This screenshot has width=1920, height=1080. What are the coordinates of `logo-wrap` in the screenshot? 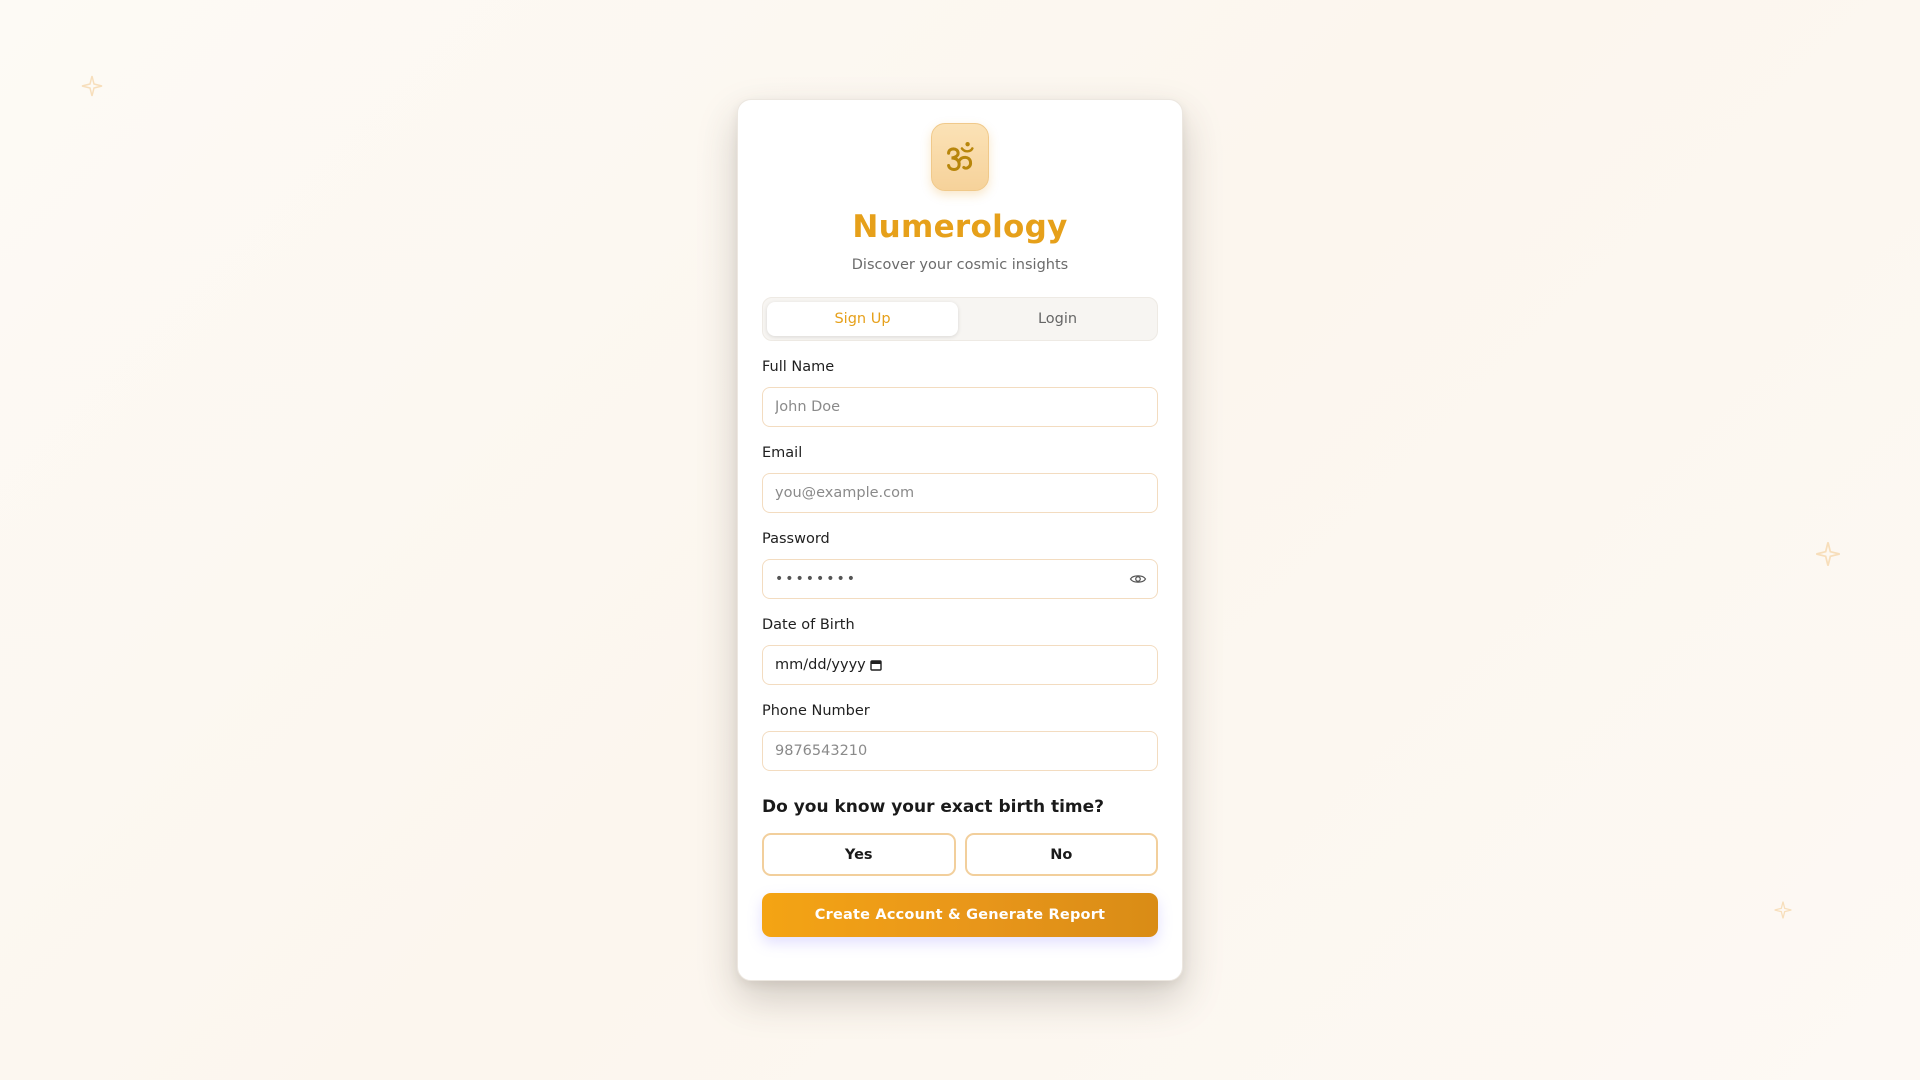 It's located at (960, 157).